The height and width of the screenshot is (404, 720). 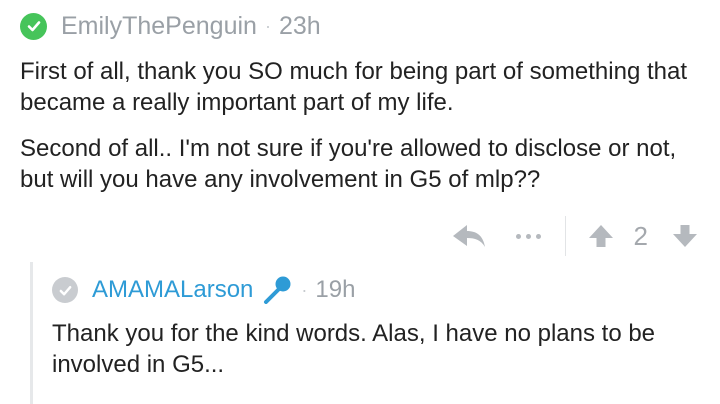 What do you see at coordinates (159, 26) in the screenshot?
I see `comment-username: EmilyThePenguin` at bounding box center [159, 26].